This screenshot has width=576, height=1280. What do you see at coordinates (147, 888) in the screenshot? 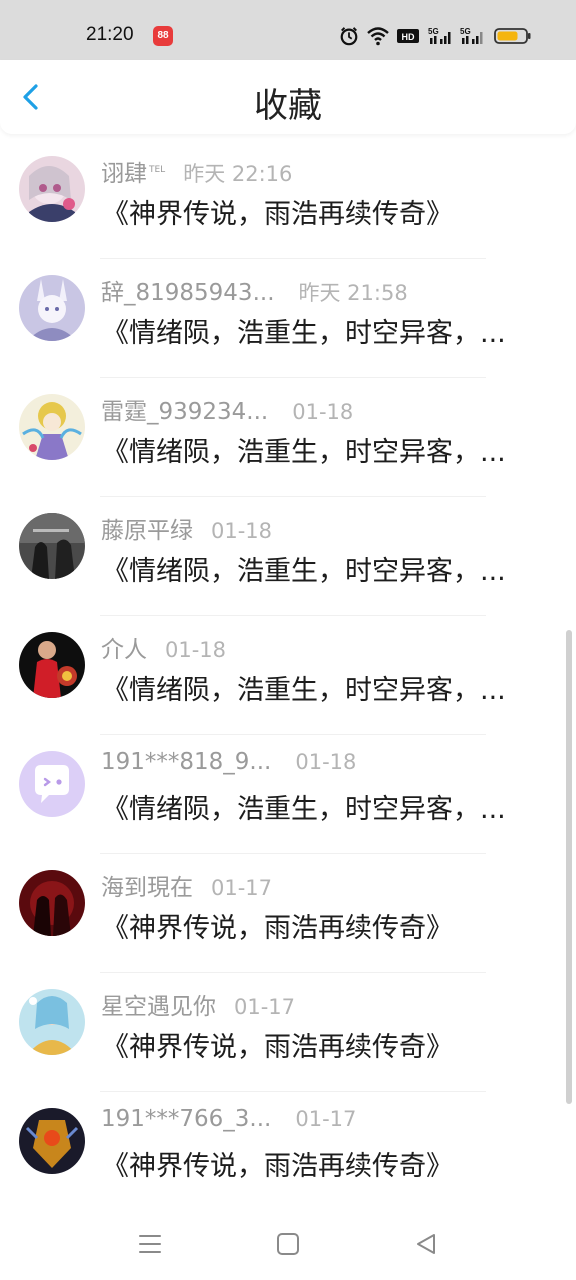
I see `user-name: 海到現在` at bounding box center [147, 888].